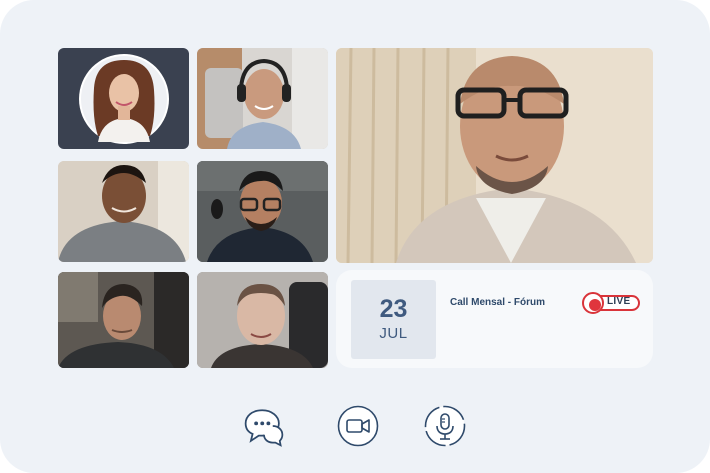 This screenshot has width=710, height=473. I want to click on live-label: LIVE, so click(619, 301).